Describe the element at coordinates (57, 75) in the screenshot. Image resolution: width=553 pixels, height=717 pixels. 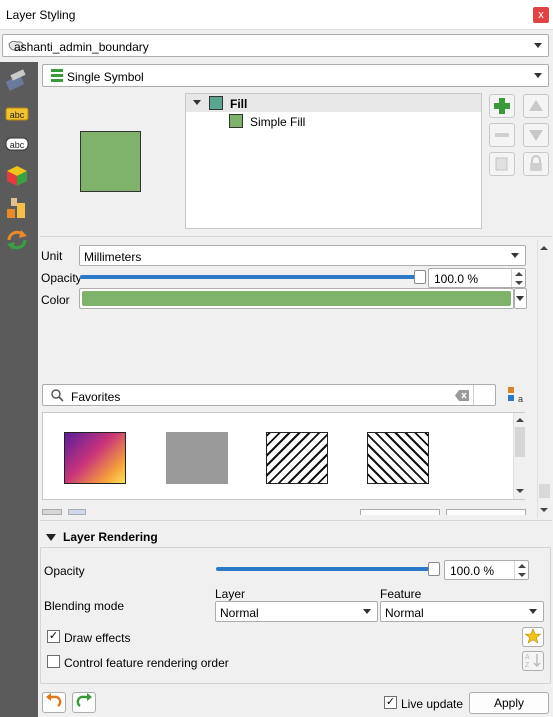
I see `single-symbol-icon` at that location.